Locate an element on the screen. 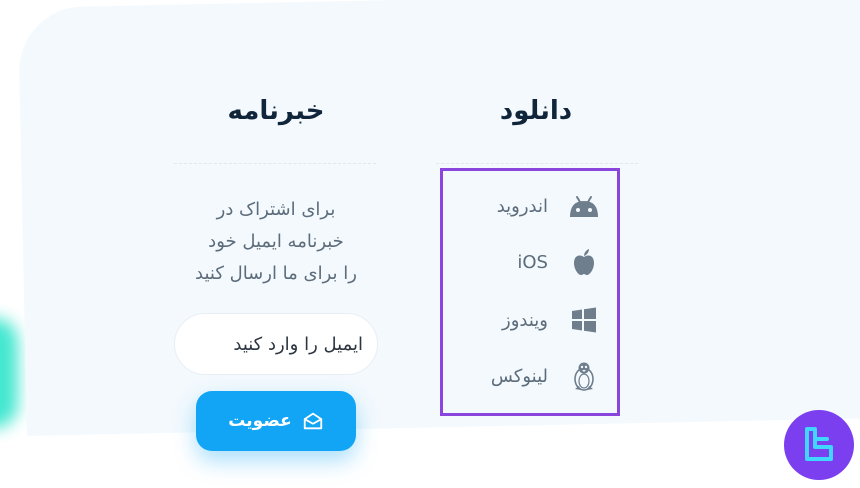 This screenshot has width=860, height=488. brand-logo is located at coordinates (819, 445).